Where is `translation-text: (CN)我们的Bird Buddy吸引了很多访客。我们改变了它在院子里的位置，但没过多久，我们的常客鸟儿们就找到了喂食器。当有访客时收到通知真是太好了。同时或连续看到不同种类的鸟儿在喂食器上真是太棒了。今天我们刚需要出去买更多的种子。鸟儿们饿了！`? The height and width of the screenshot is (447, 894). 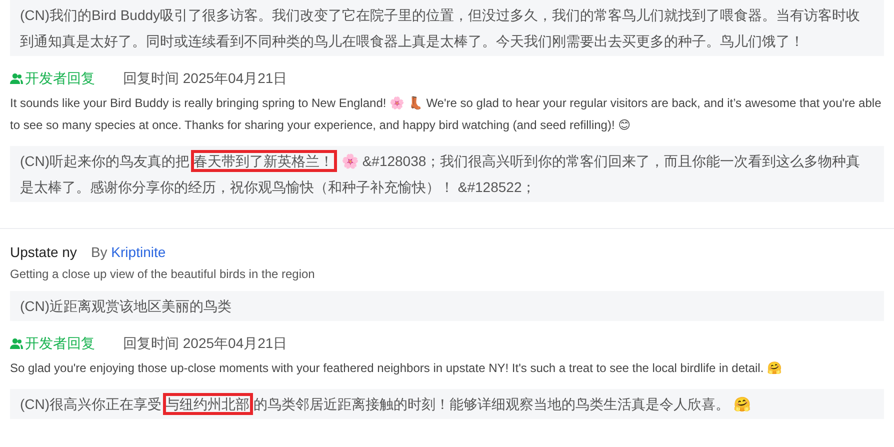 translation-text: (CN)我们的Bird Buddy吸引了很多访客。我们改变了它在院子里的位置，但没过多久，我们的常客鸟儿们就找到了喂食器。当有访客时收到通知真是太好了。同时或连续看到不同种类的鸟儿在喂食器上真是太棒了。今天我们刚需要出去买更多的种子。鸟儿们饿了！ is located at coordinates (447, 28).